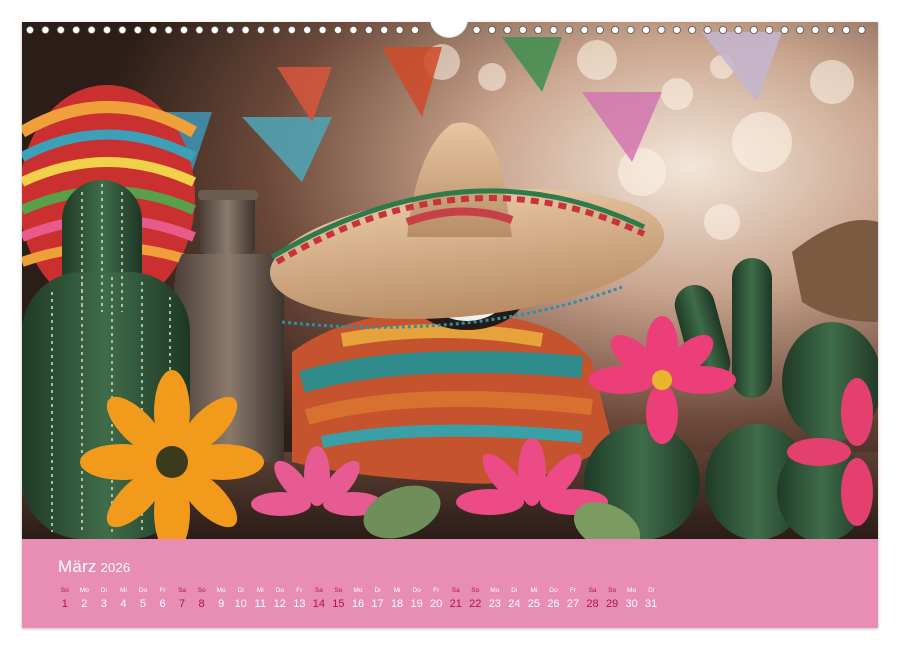 The height and width of the screenshot is (648, 899). I want to click on day-cell: So 29, so click(612, 598).